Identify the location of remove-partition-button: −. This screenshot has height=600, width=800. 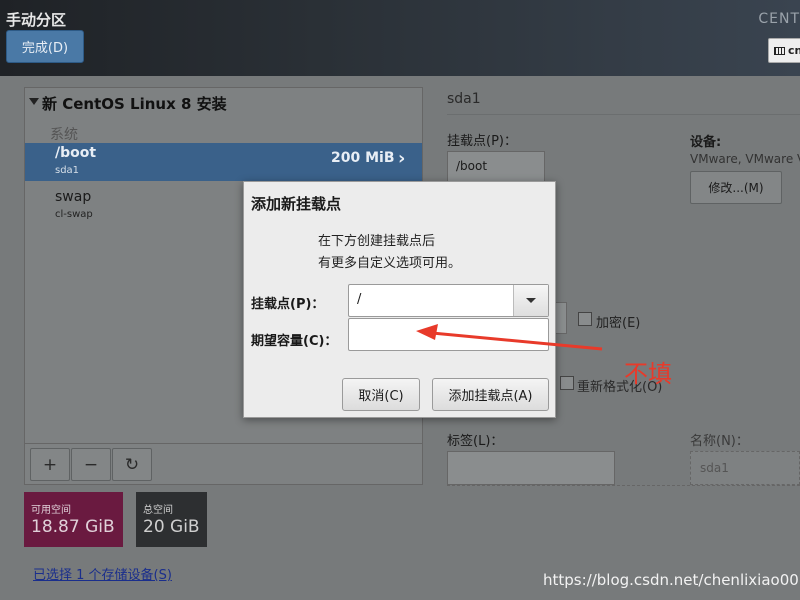
(91, 464).